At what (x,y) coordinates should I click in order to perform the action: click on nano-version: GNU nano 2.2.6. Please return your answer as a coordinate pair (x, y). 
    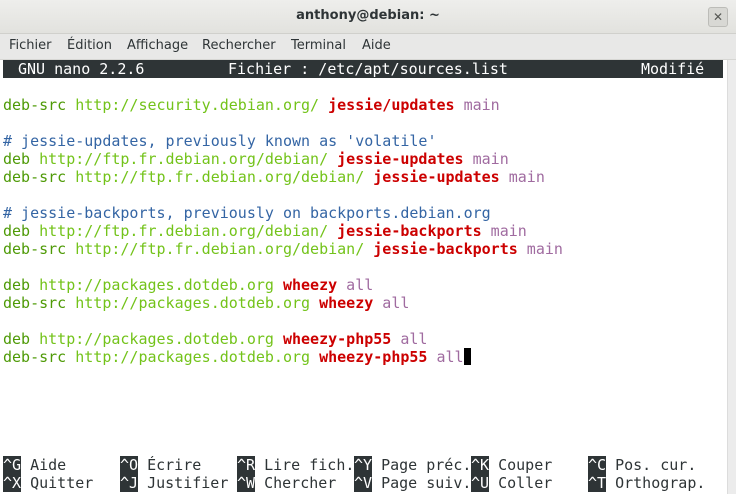
    Looking at the image, I should click on (81, 69).